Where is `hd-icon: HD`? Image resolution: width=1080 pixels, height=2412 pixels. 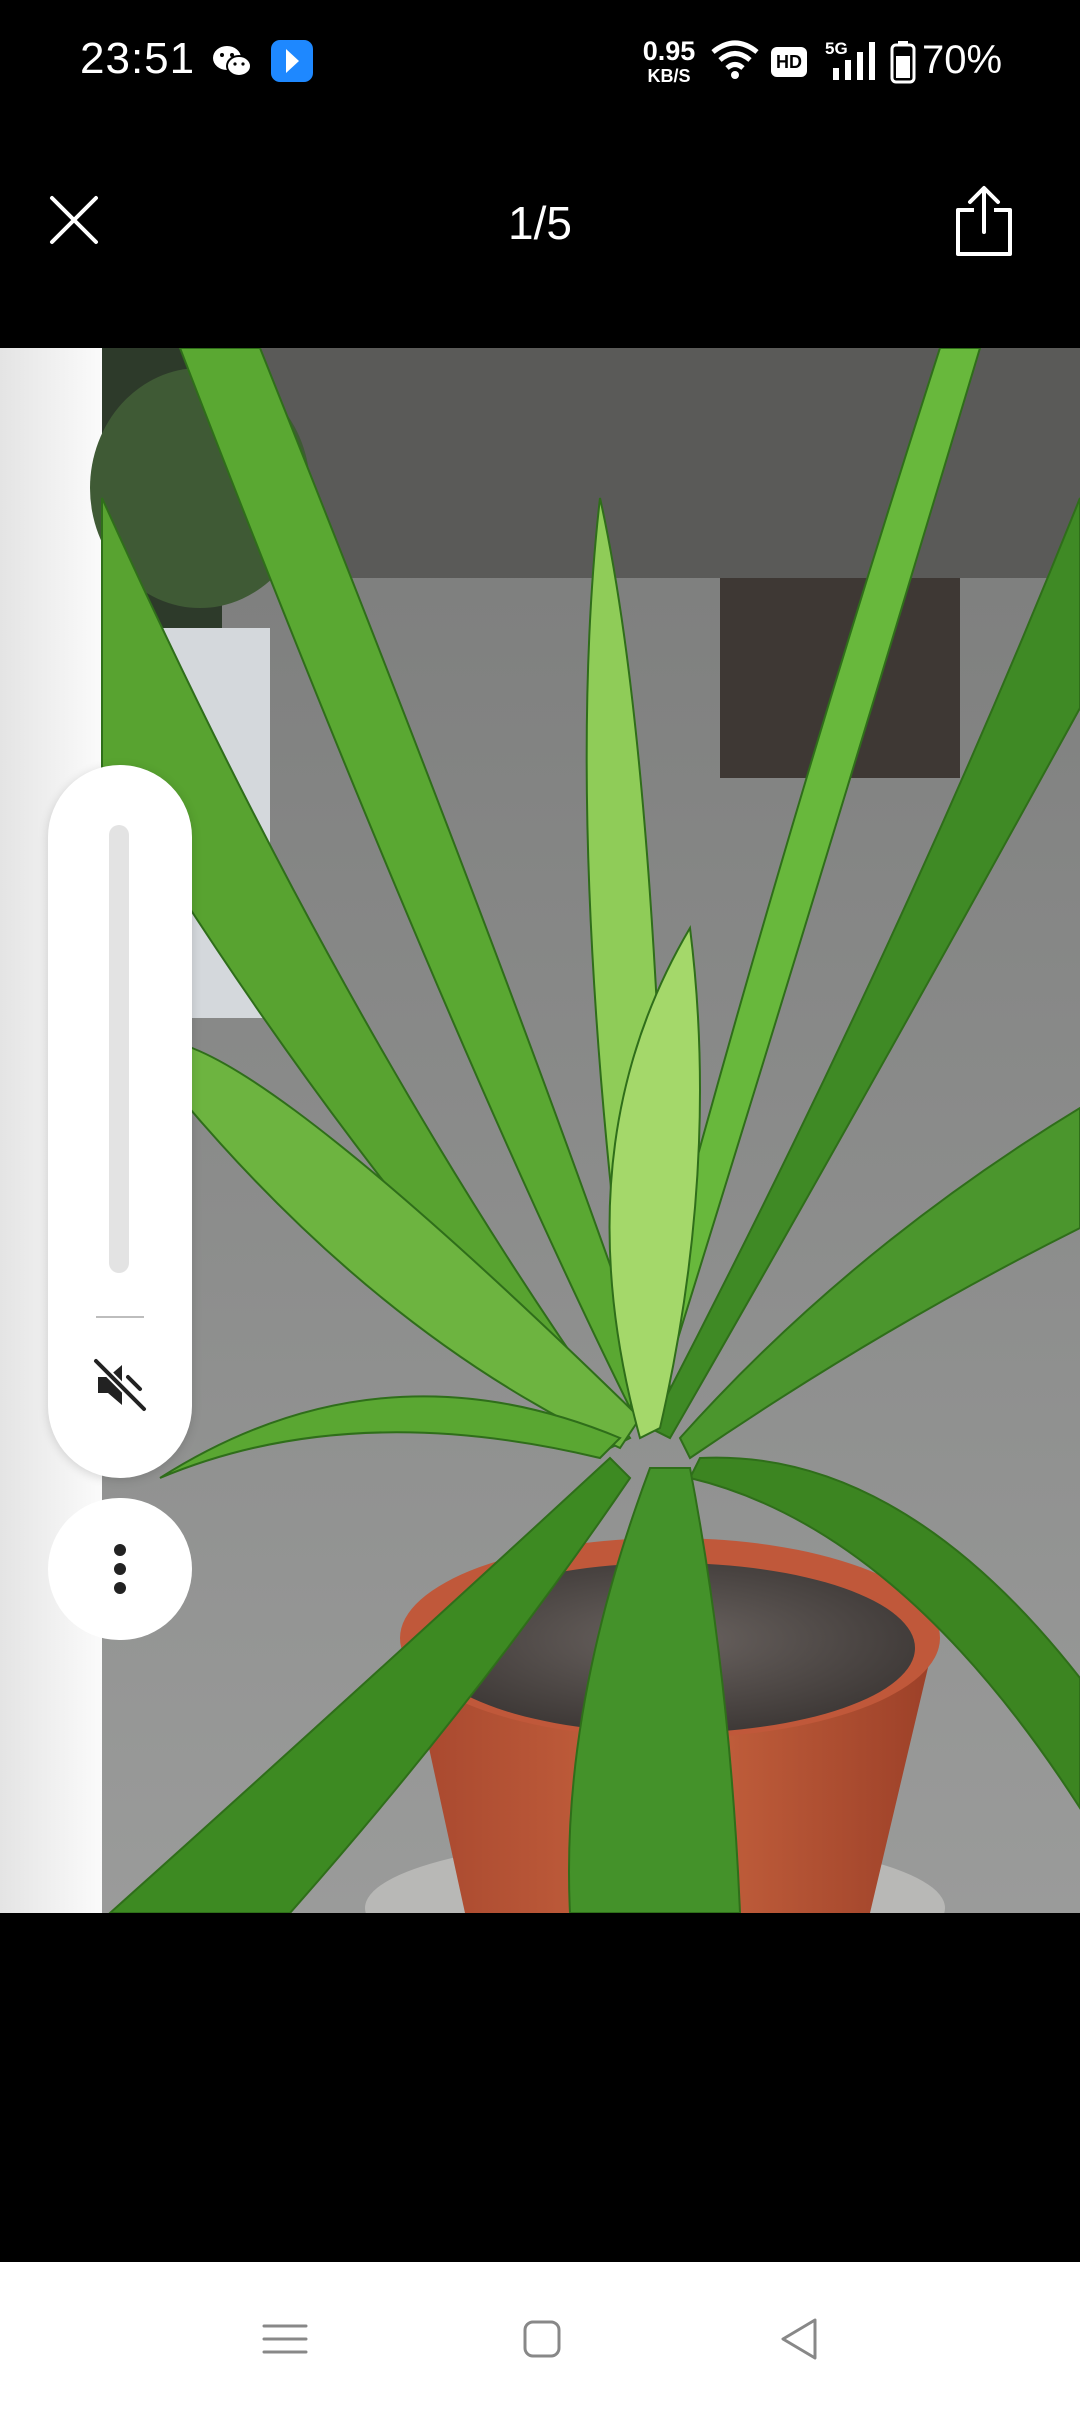
hd-icon: HD is located at coordinates (789, 62).